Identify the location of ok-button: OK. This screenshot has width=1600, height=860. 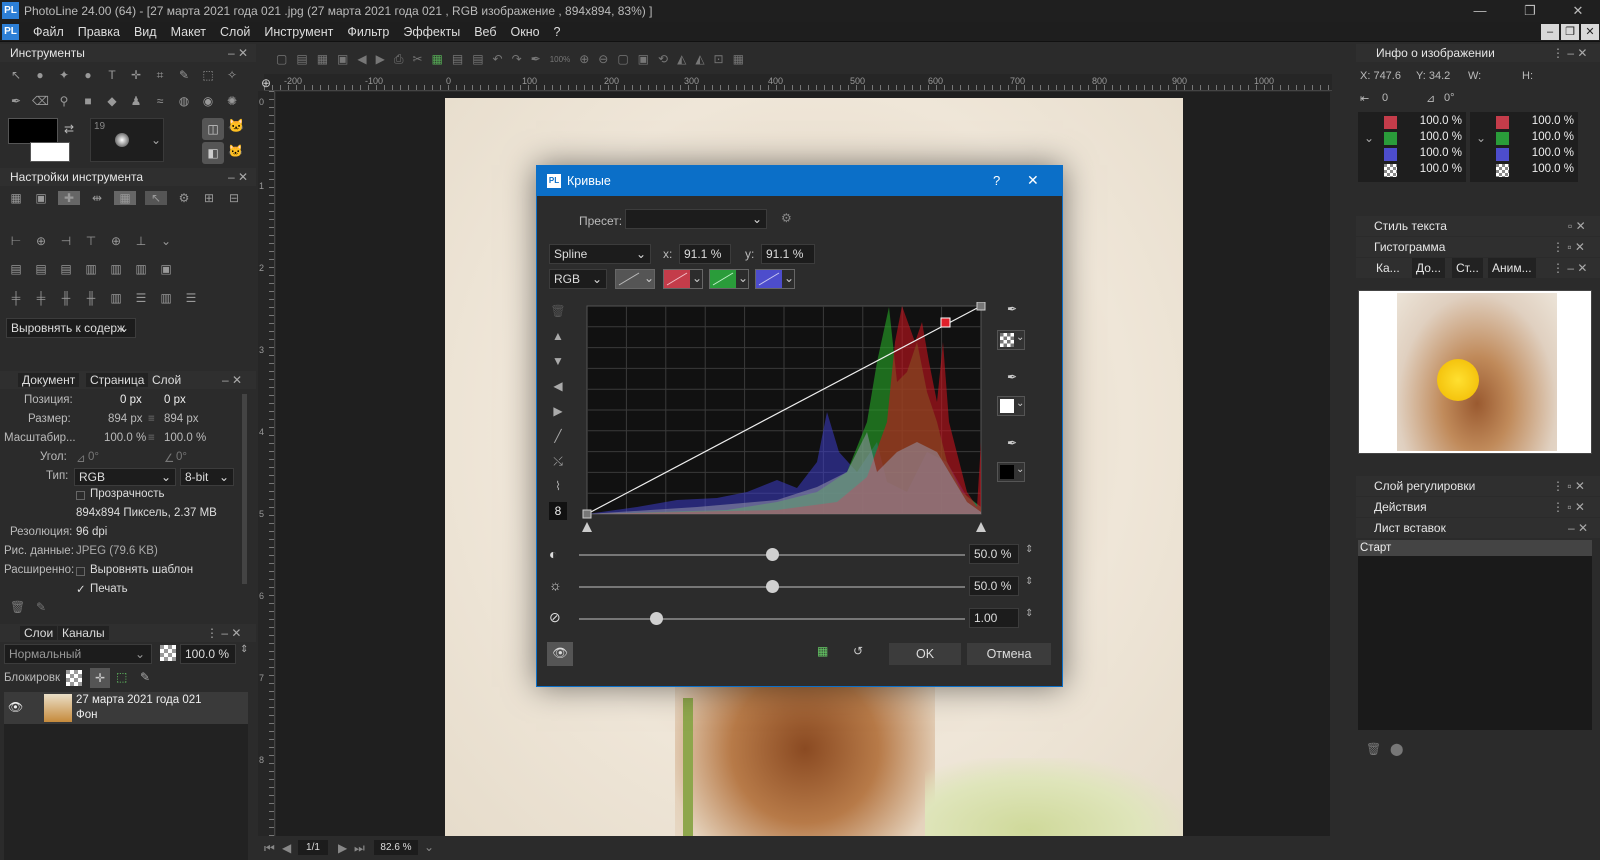
(925, 654).